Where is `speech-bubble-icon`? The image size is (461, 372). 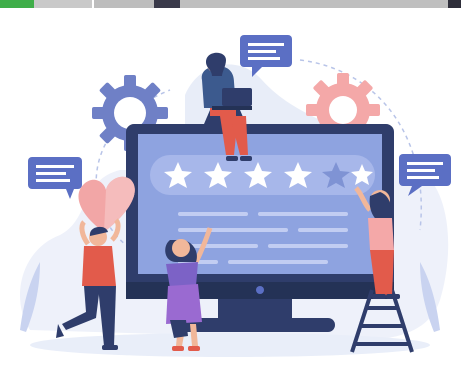 speech-bubble-icon is located at coordinates (55, 178).